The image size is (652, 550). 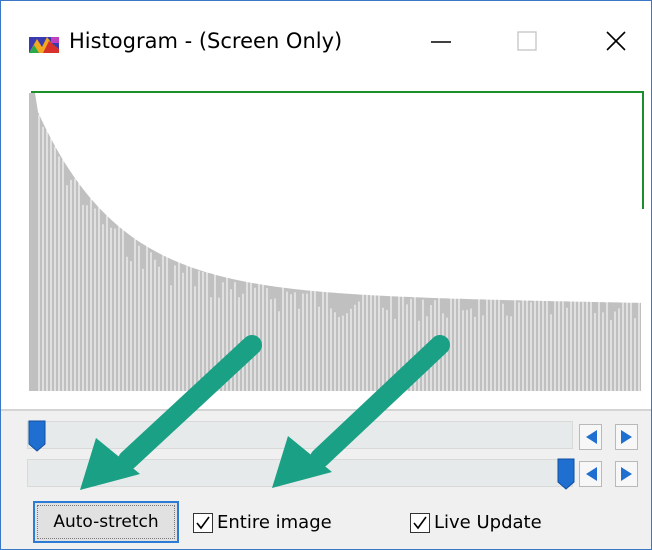 I want to click on black-point-decrease-button, so click(x=590, y=437).